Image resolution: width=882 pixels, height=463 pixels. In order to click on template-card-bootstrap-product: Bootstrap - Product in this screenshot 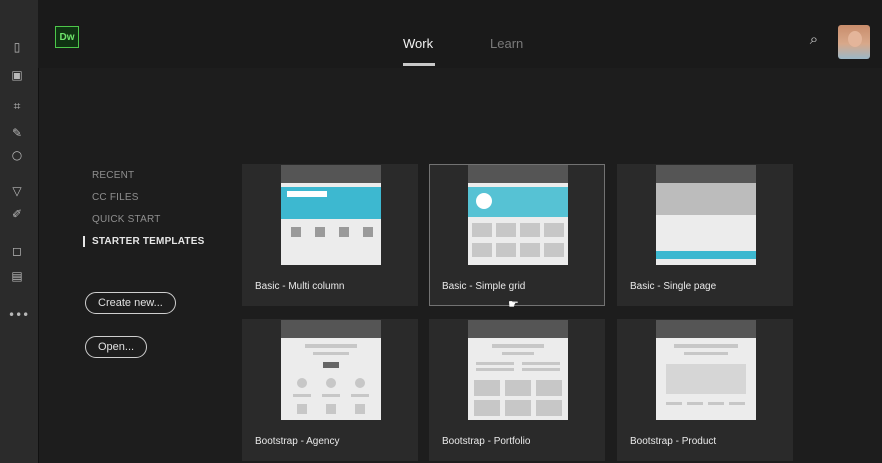, I will do `click(705, 390)`.